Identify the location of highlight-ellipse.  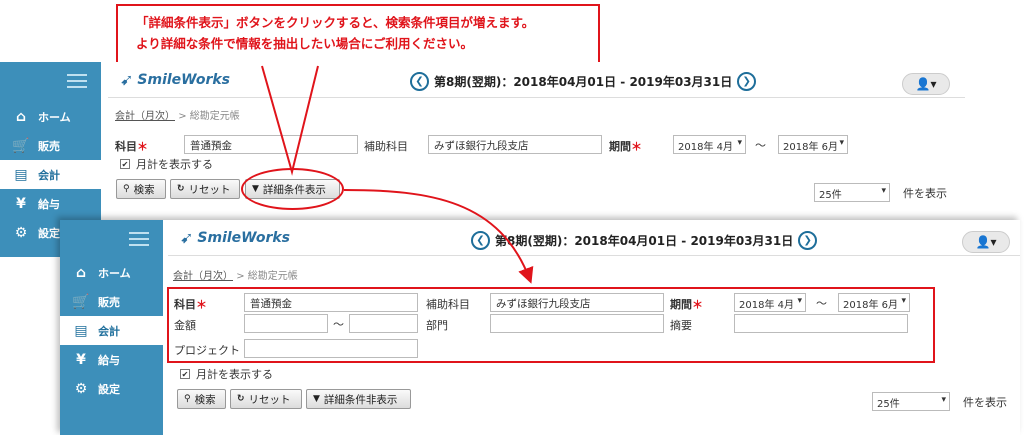
(292, 189).